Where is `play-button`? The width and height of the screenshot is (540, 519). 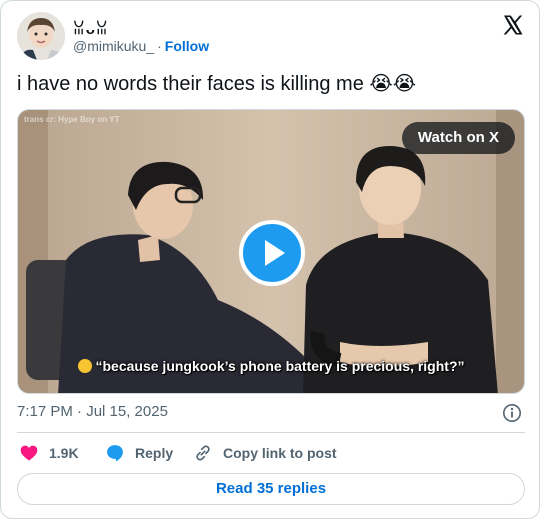
play-button is located at coordinates (272, 253).